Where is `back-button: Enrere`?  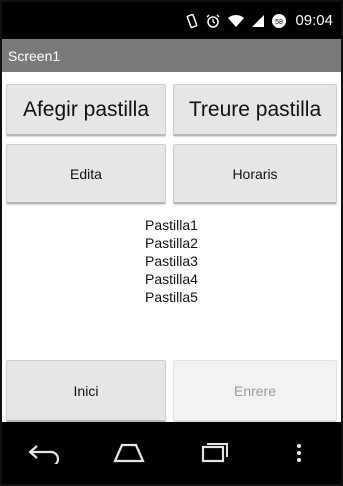
back-button: Enrere is located at coordinates (255, 391).